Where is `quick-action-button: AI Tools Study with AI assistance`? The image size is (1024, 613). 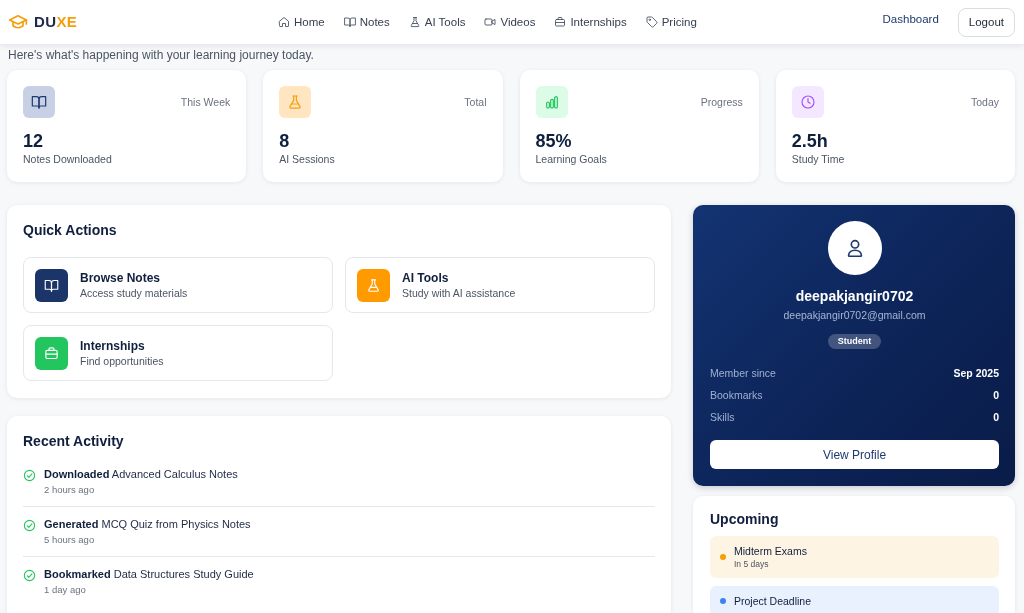
quick-action-button: AI Tools Study with AI assistance is located at coordinates (500, 285).